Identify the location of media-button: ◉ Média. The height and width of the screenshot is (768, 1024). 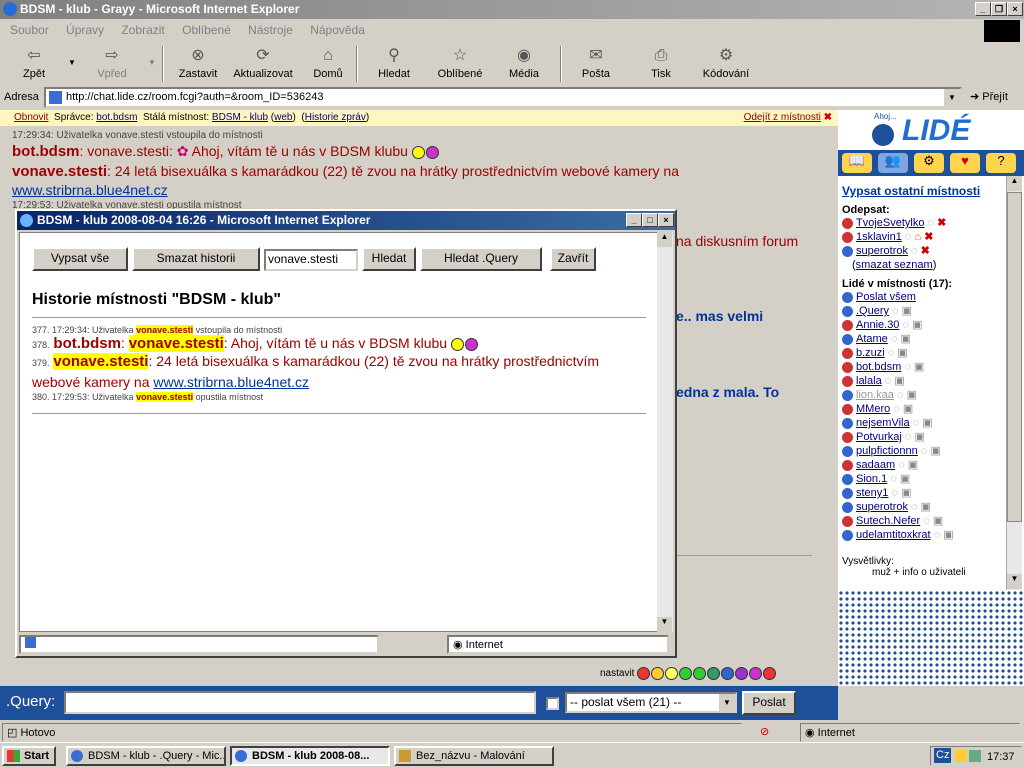
(524, 63).